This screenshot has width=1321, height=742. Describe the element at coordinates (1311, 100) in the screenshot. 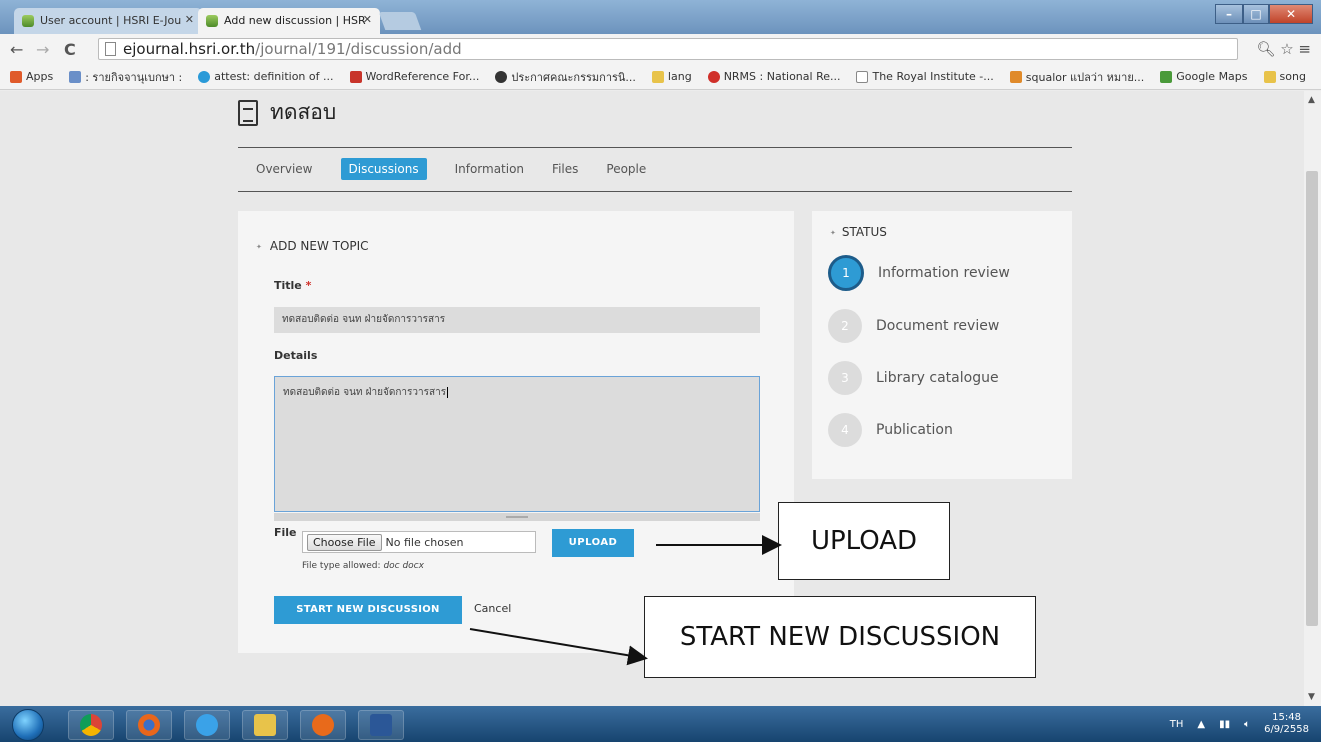

I see `scroll-up-icon: ▲` at that location.